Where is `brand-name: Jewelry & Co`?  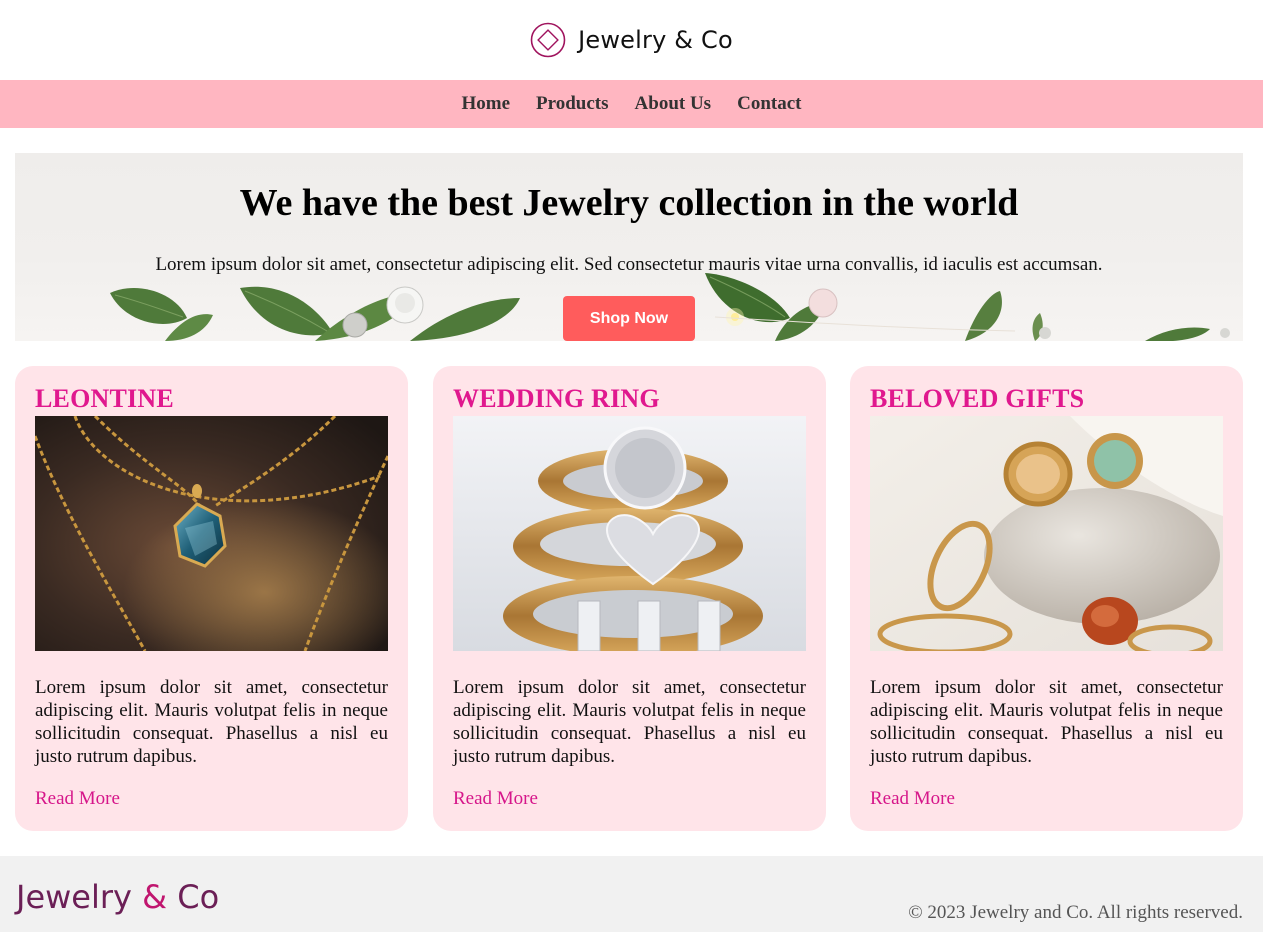 brand-name: Jewelry & Co is located at coordinates (655, 40).